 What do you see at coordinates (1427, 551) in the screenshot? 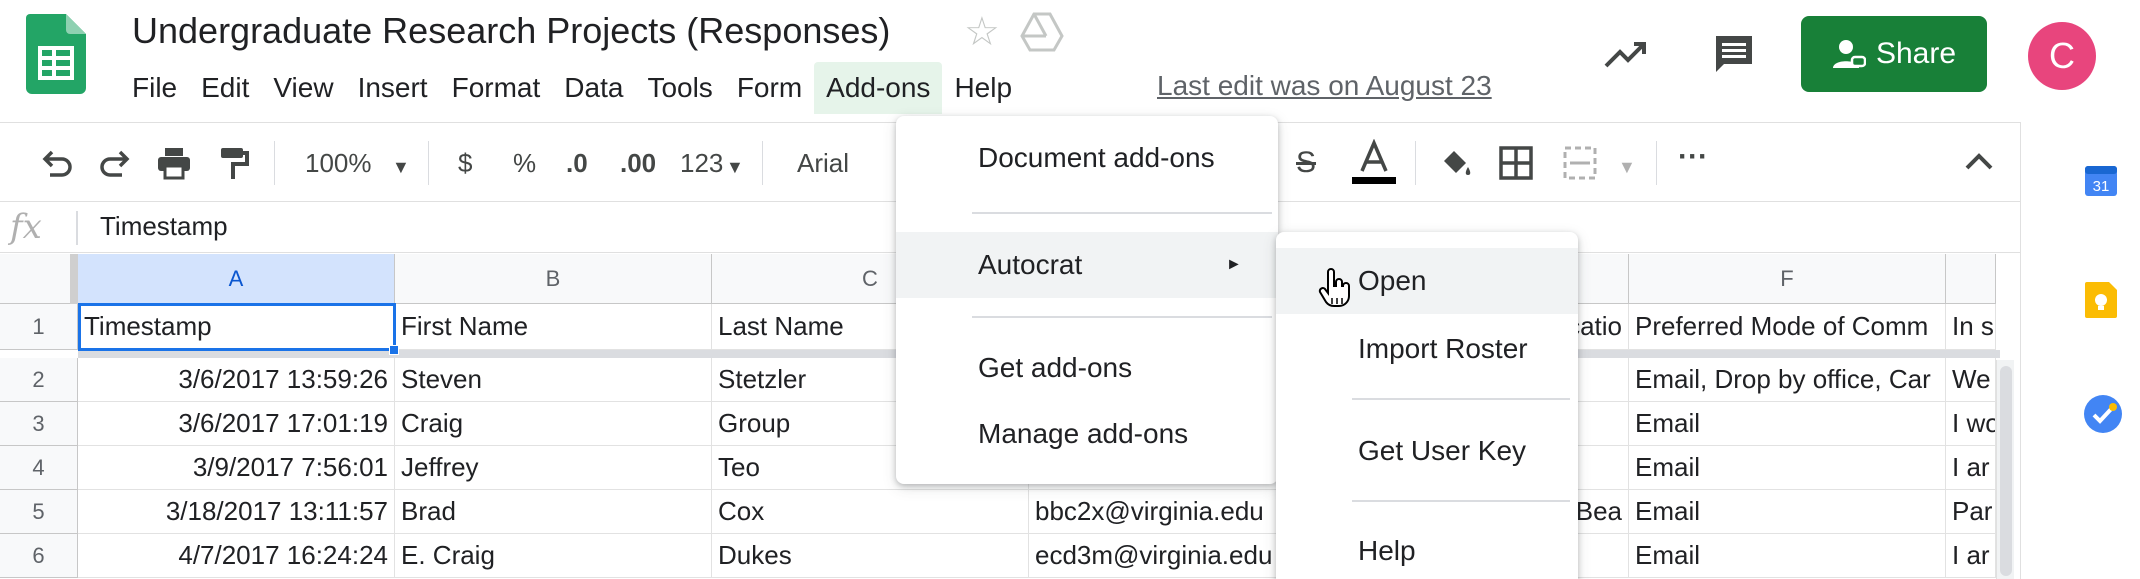
I see `menu-item-help: Help` at bounding box center [1427, 551].